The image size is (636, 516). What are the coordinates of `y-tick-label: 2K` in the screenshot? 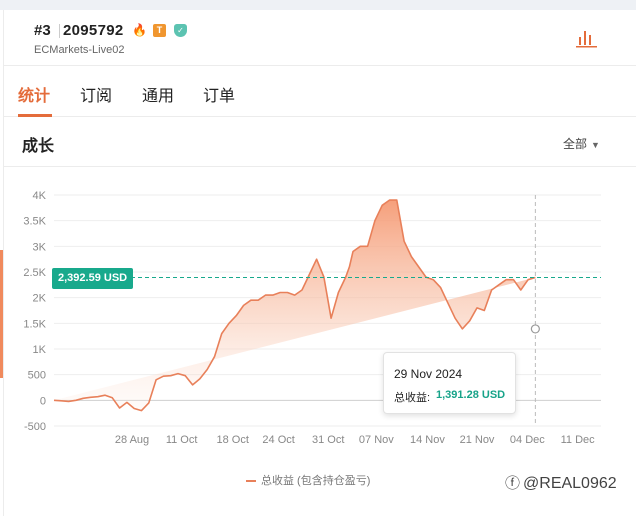 It's located at (40, 299).